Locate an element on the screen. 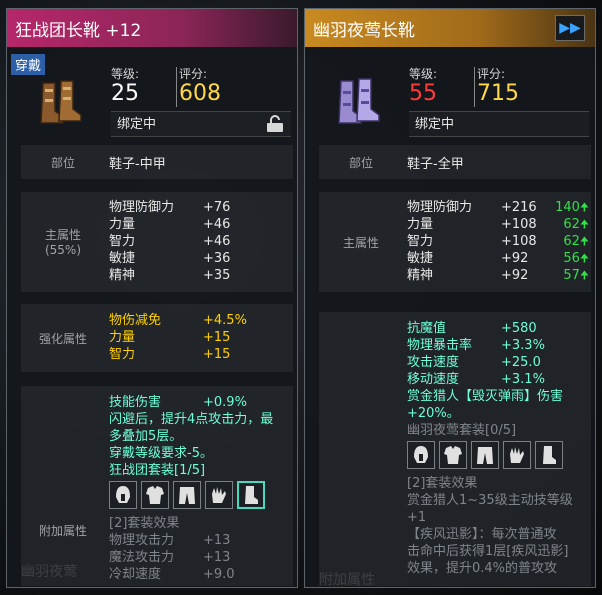 The image size is (602, 595). level-box: 等级: 55 is located at coordinates (442, 87).